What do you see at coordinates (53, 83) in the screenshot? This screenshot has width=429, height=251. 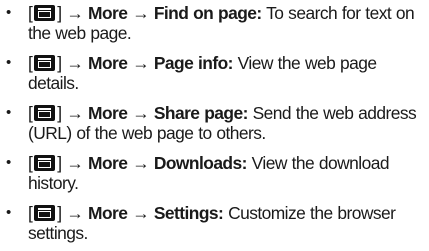 I see `item-line-2: details.` at bounding box center [53, 83].